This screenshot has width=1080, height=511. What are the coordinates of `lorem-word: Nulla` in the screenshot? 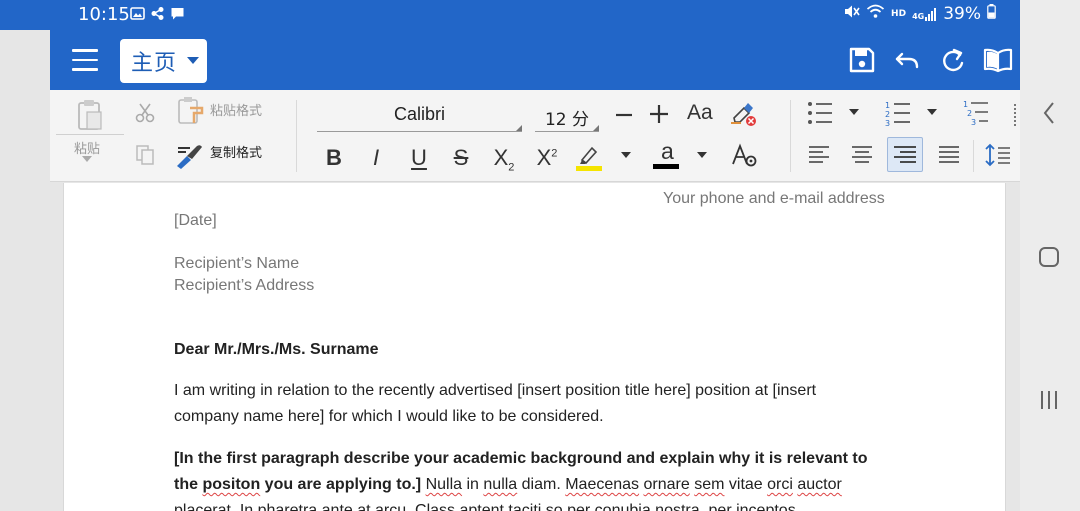 It's located at (444, 484).